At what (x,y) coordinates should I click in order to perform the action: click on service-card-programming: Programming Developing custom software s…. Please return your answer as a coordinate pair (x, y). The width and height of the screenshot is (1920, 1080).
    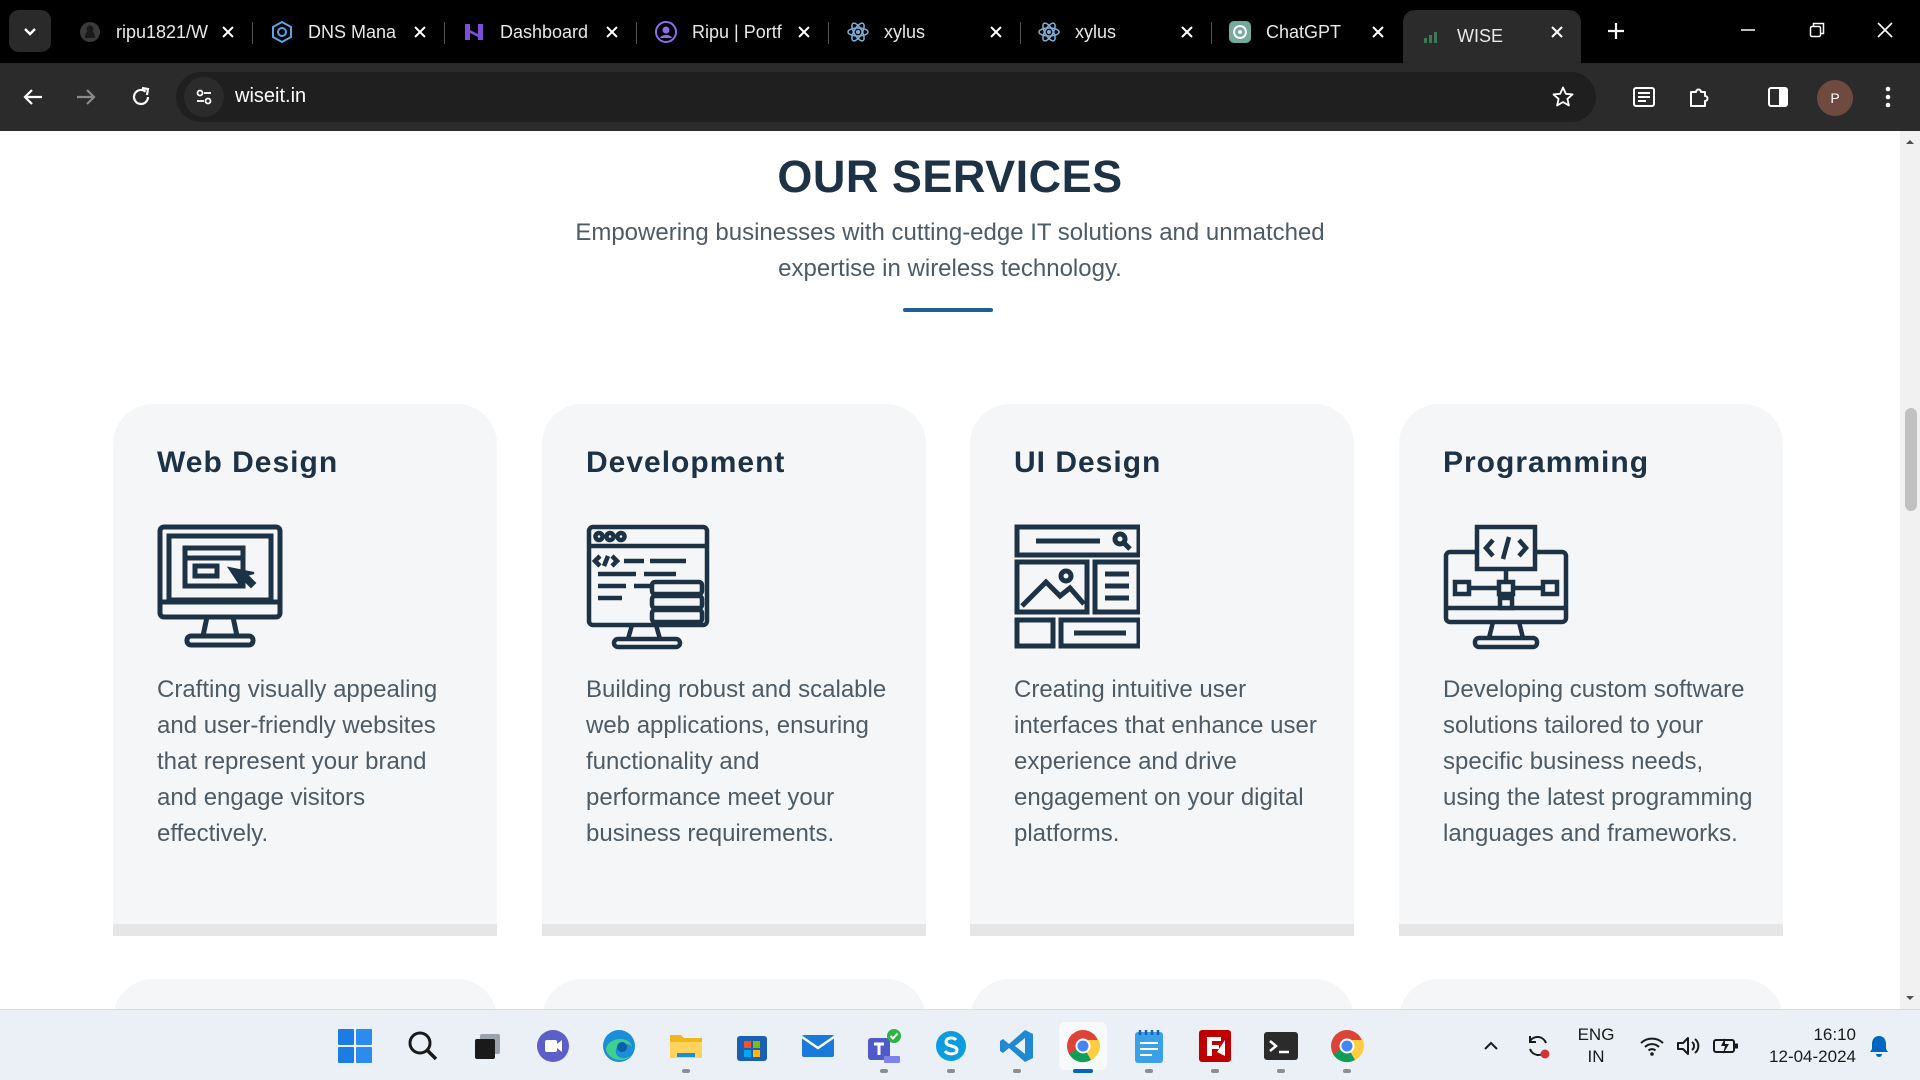
    Looking at the image, I should click on (1591, 670).